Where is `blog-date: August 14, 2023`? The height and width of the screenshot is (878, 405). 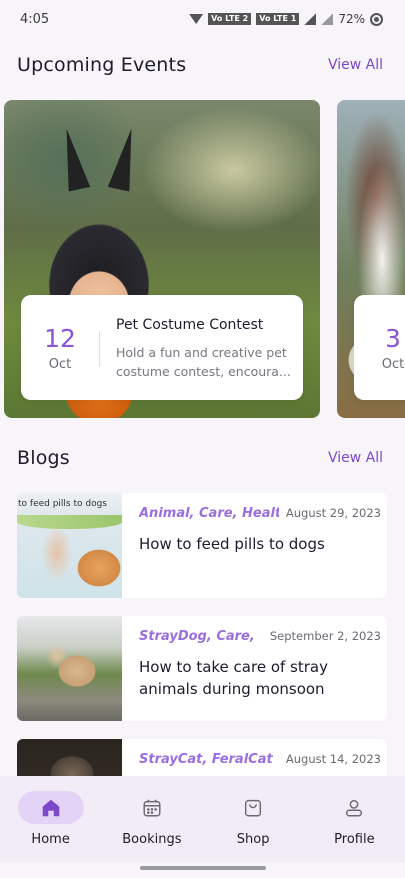
blog-date: August 14, 2023 is located at coordinates (333, 759).